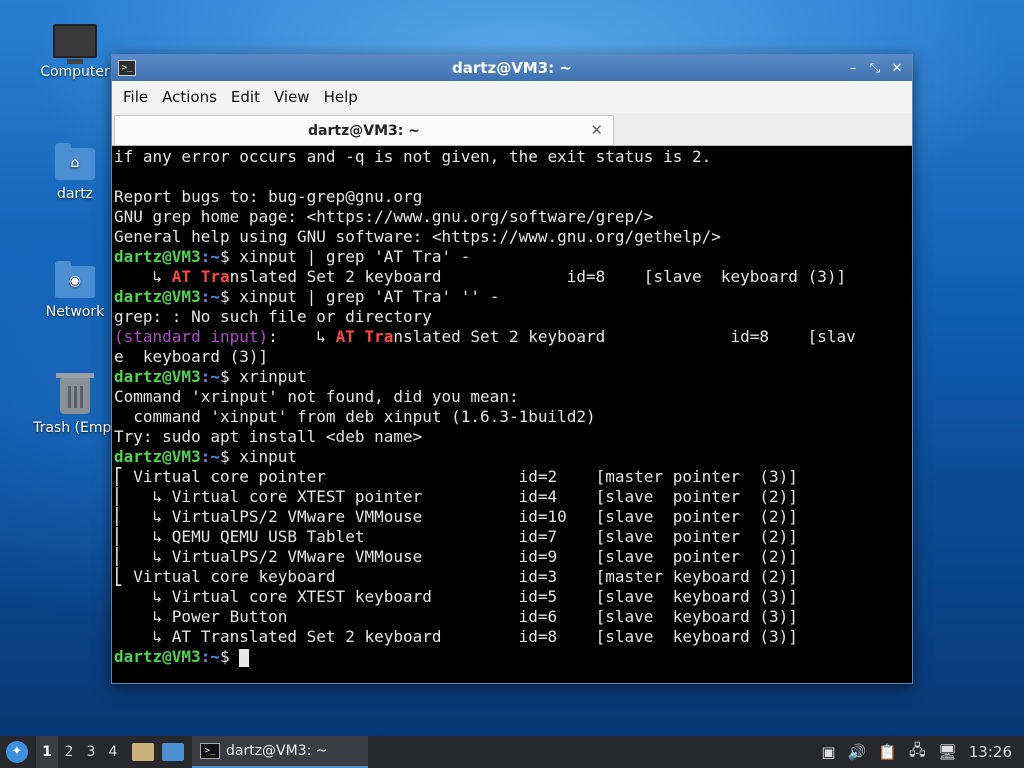  I want to click on terminal-line: dartz@VM3:~$, so click(513, 657).